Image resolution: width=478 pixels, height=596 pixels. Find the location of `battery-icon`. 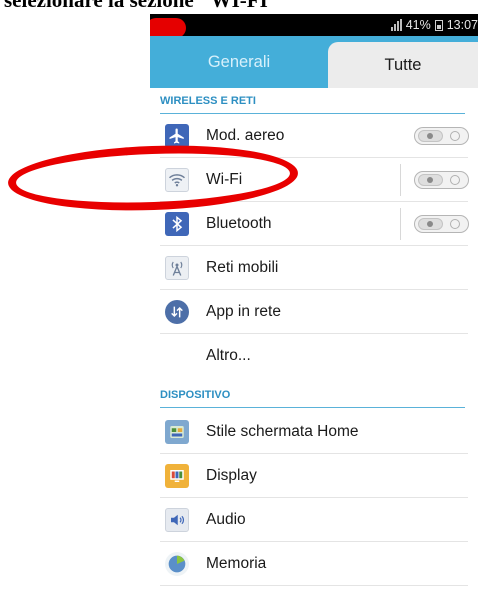

battery-icon is located at coordinates (438, 25).